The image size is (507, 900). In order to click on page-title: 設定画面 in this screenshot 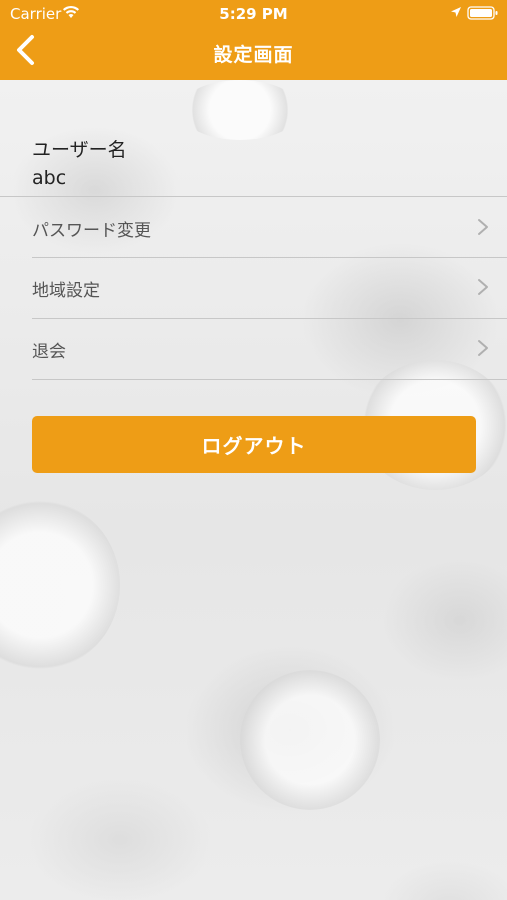, I will do `click(253, 55)`.